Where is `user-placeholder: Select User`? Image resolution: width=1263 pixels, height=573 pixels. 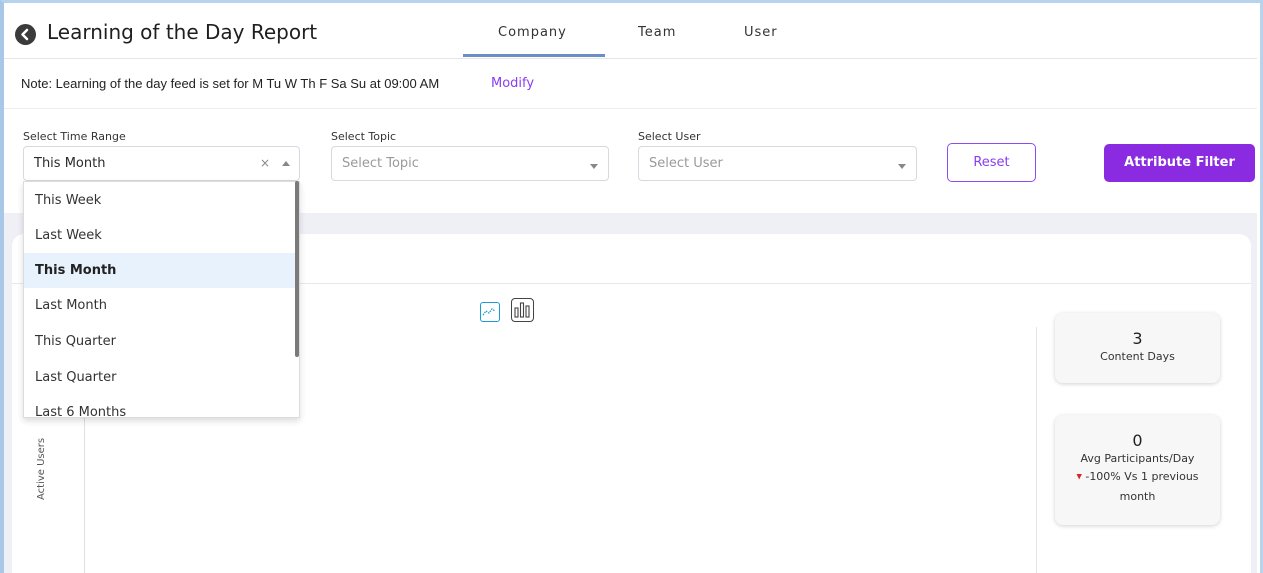 user-placeholder: Select User is located at coordinates (686, 163).